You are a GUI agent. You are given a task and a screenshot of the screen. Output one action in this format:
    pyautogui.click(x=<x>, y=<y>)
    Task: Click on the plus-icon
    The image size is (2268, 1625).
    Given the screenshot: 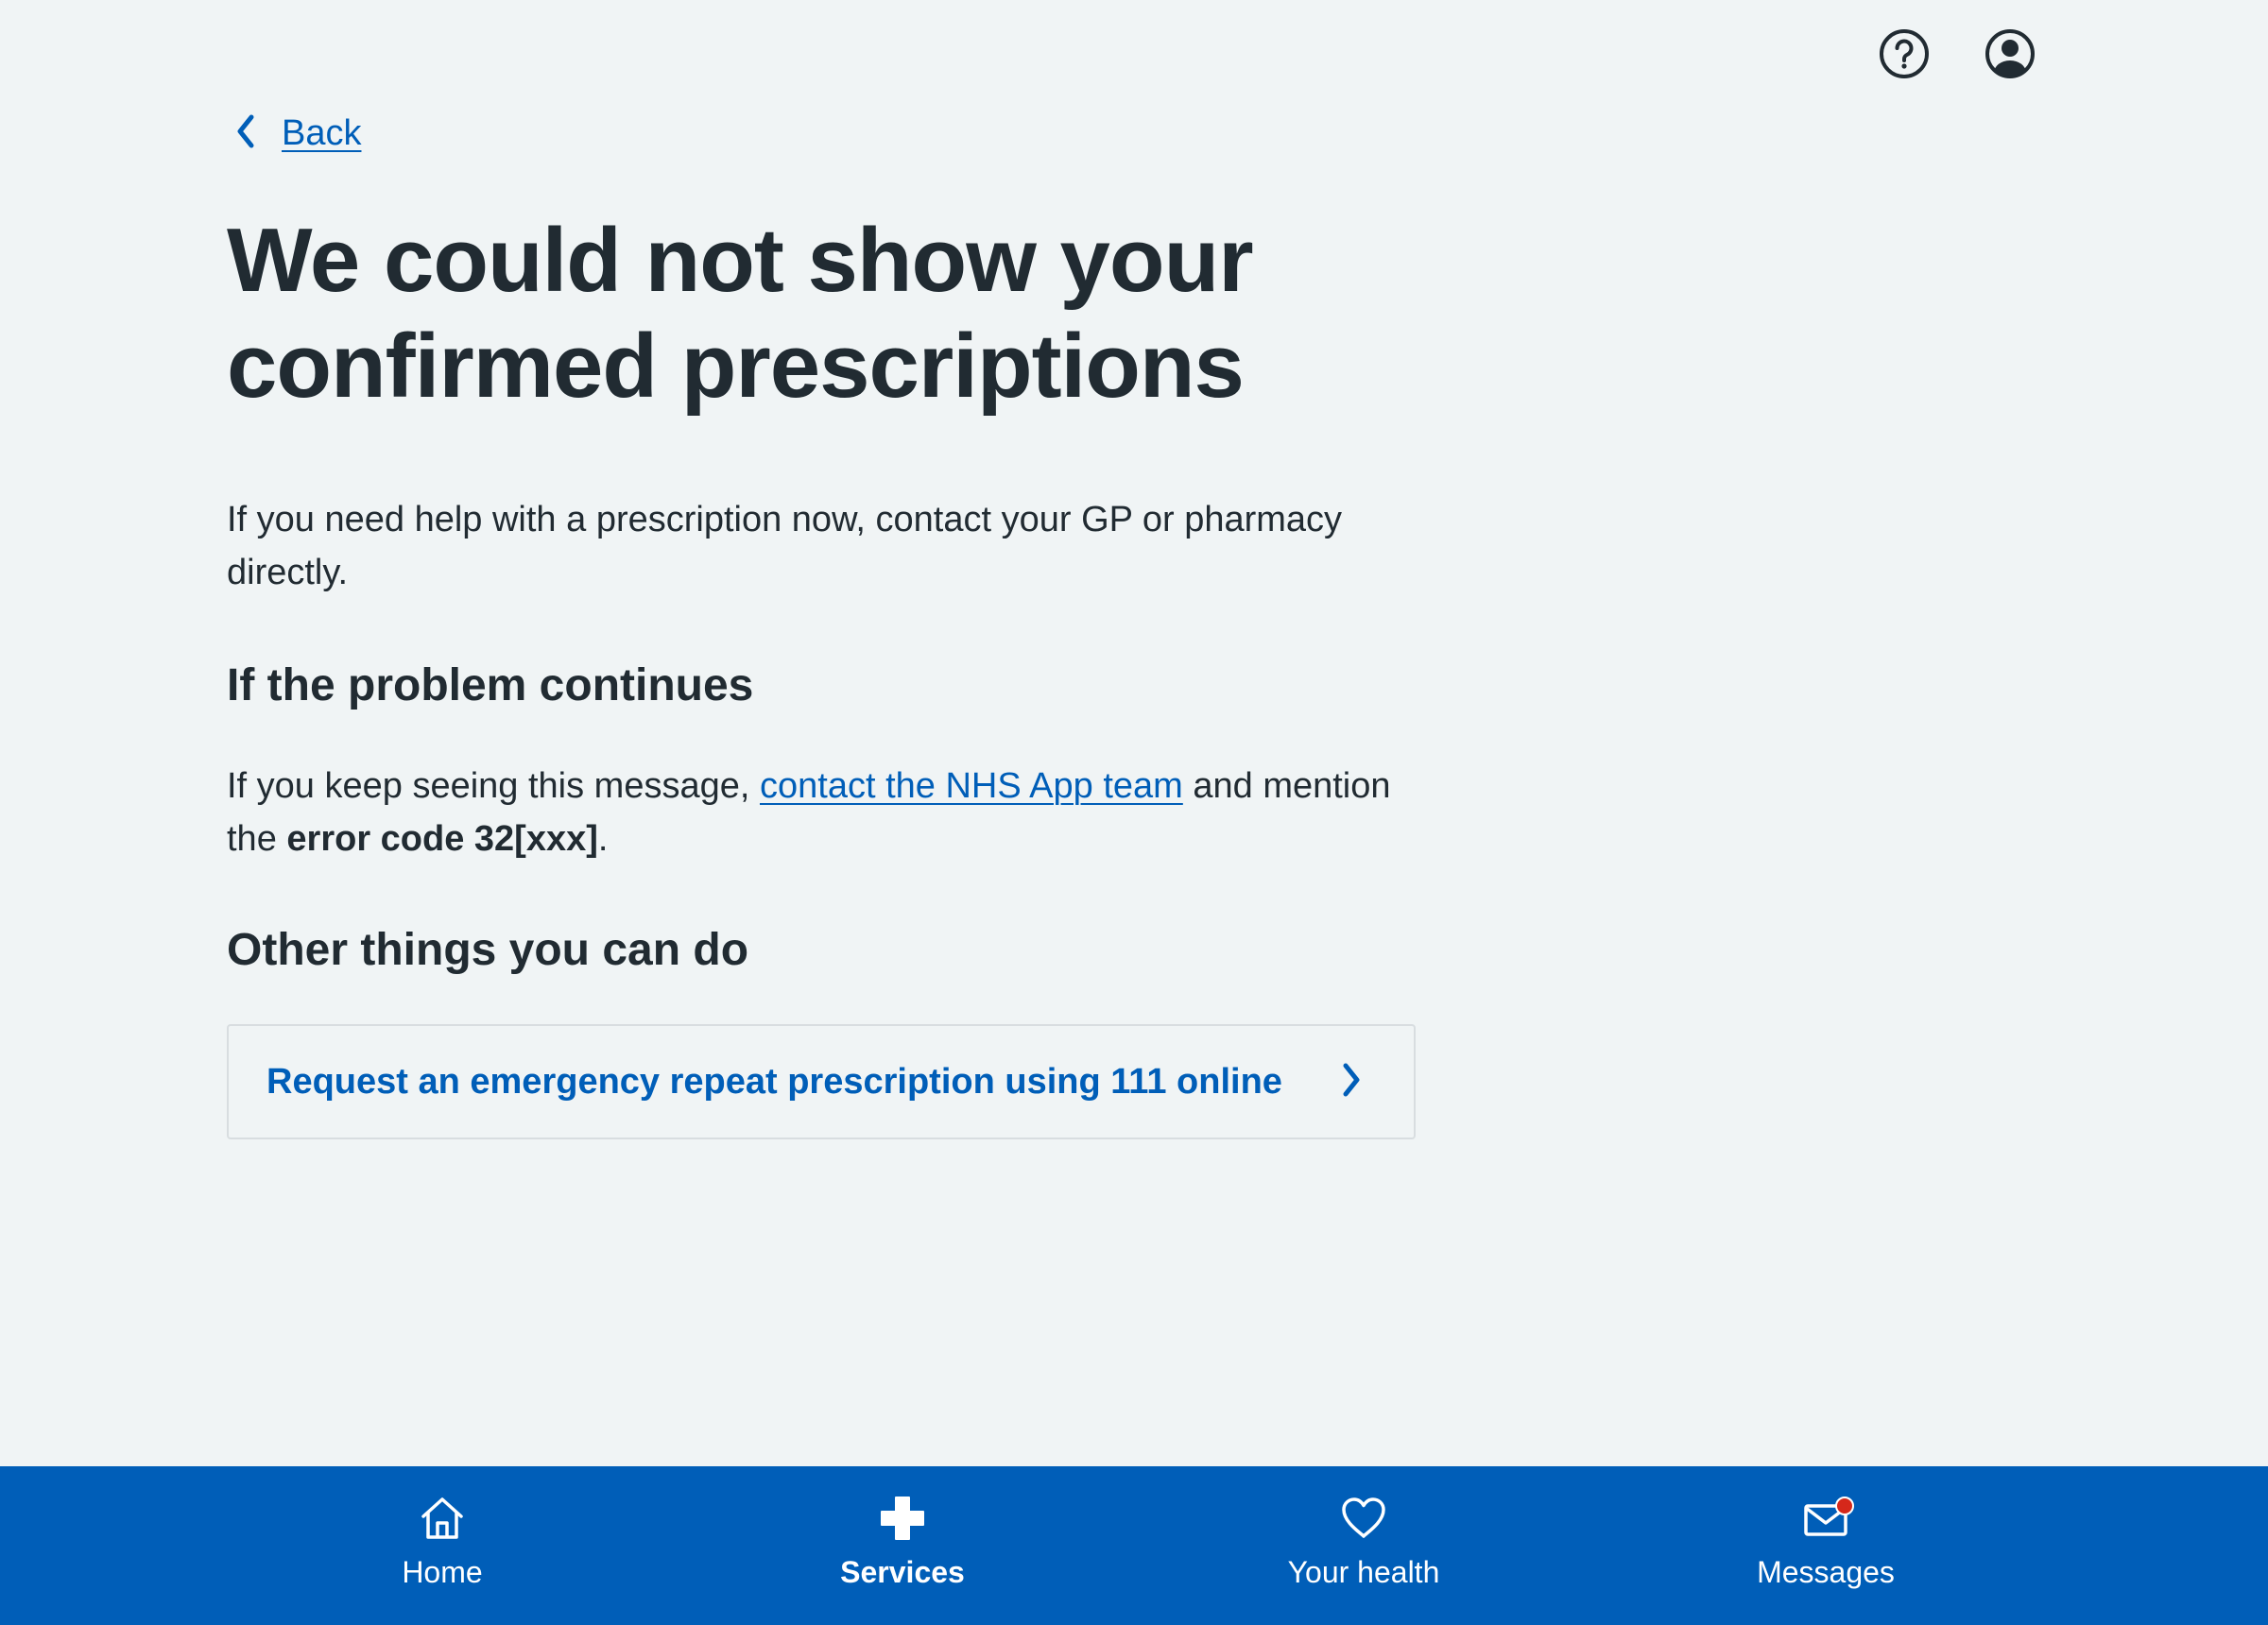 What is the action you would take?
    pyautogui.click(x=902, y=1519)
    